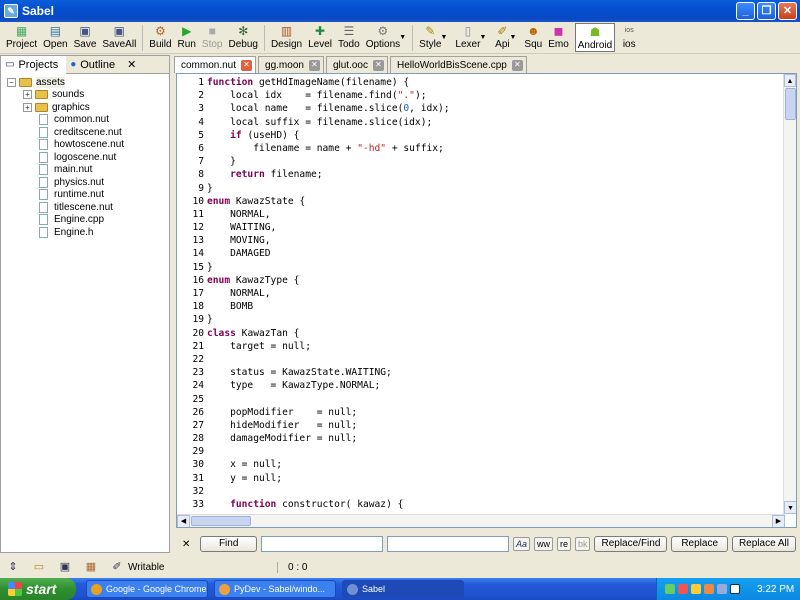 This screenshot has height=600, width=800. I want to click on todo-button: ☰ Todo, so click(349, 36).